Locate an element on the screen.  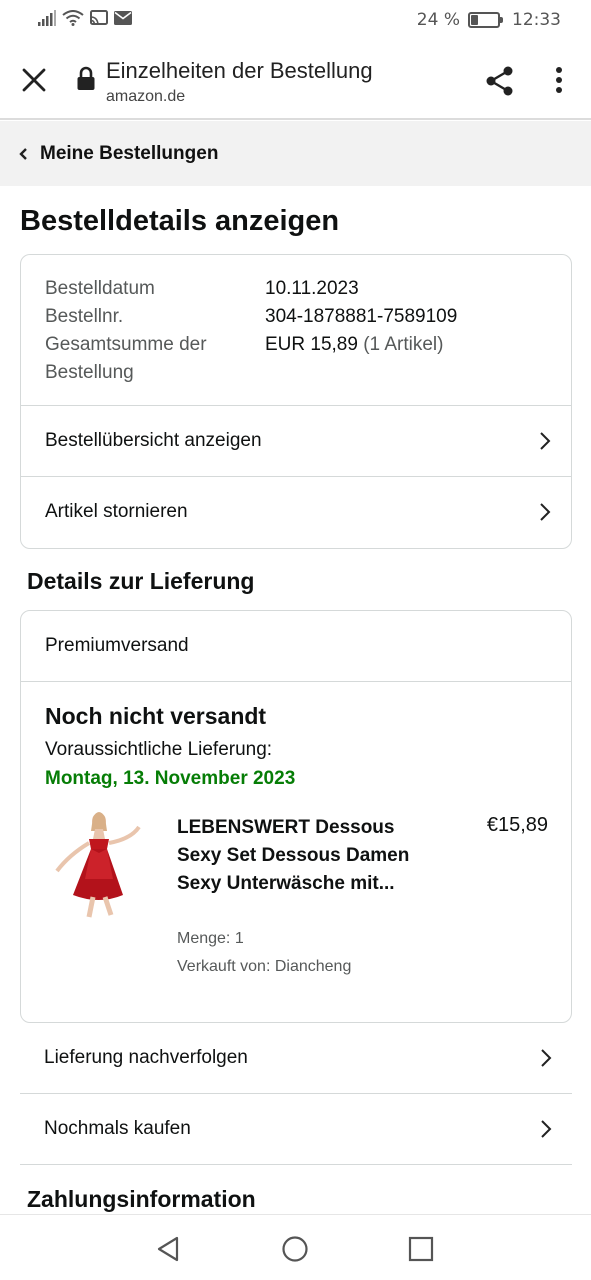
close-icon is located at coordinates (34, 80).